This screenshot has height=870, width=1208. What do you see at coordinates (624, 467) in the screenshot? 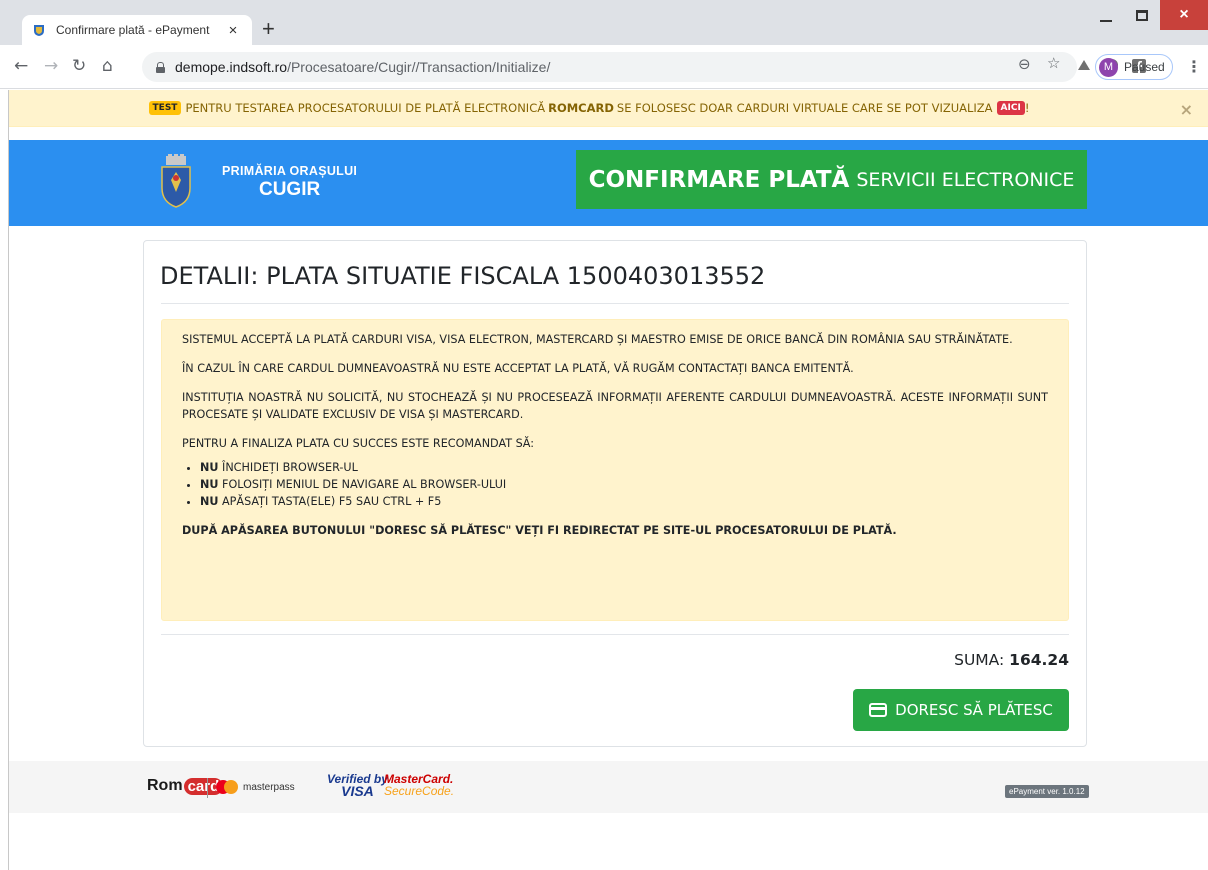
I see `list-item: NU ÎNCHIDEȚI BROWSER-UL` at bounding box center [624, 467].